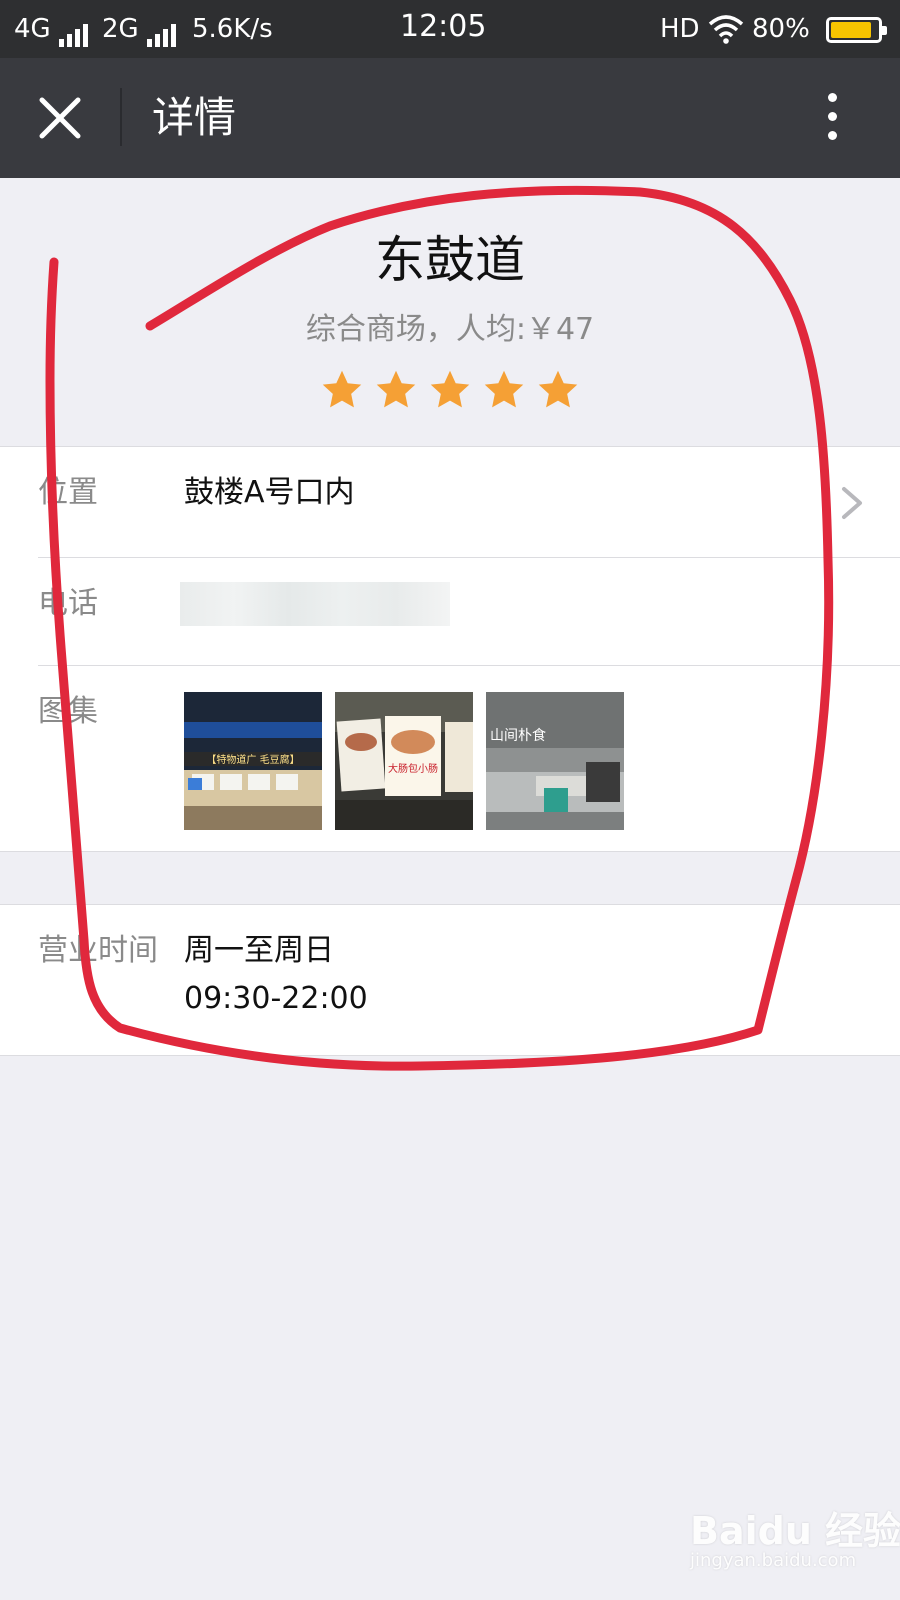  Describe the element at coordinates (32, 29) in the screenshot. I see `network-type-label: 4G` at that location.